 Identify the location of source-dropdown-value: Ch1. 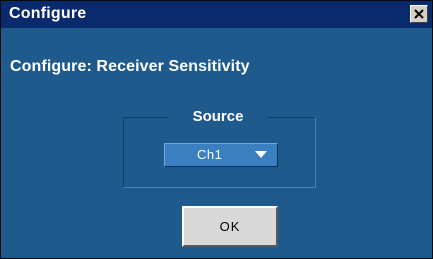
(210, 154).